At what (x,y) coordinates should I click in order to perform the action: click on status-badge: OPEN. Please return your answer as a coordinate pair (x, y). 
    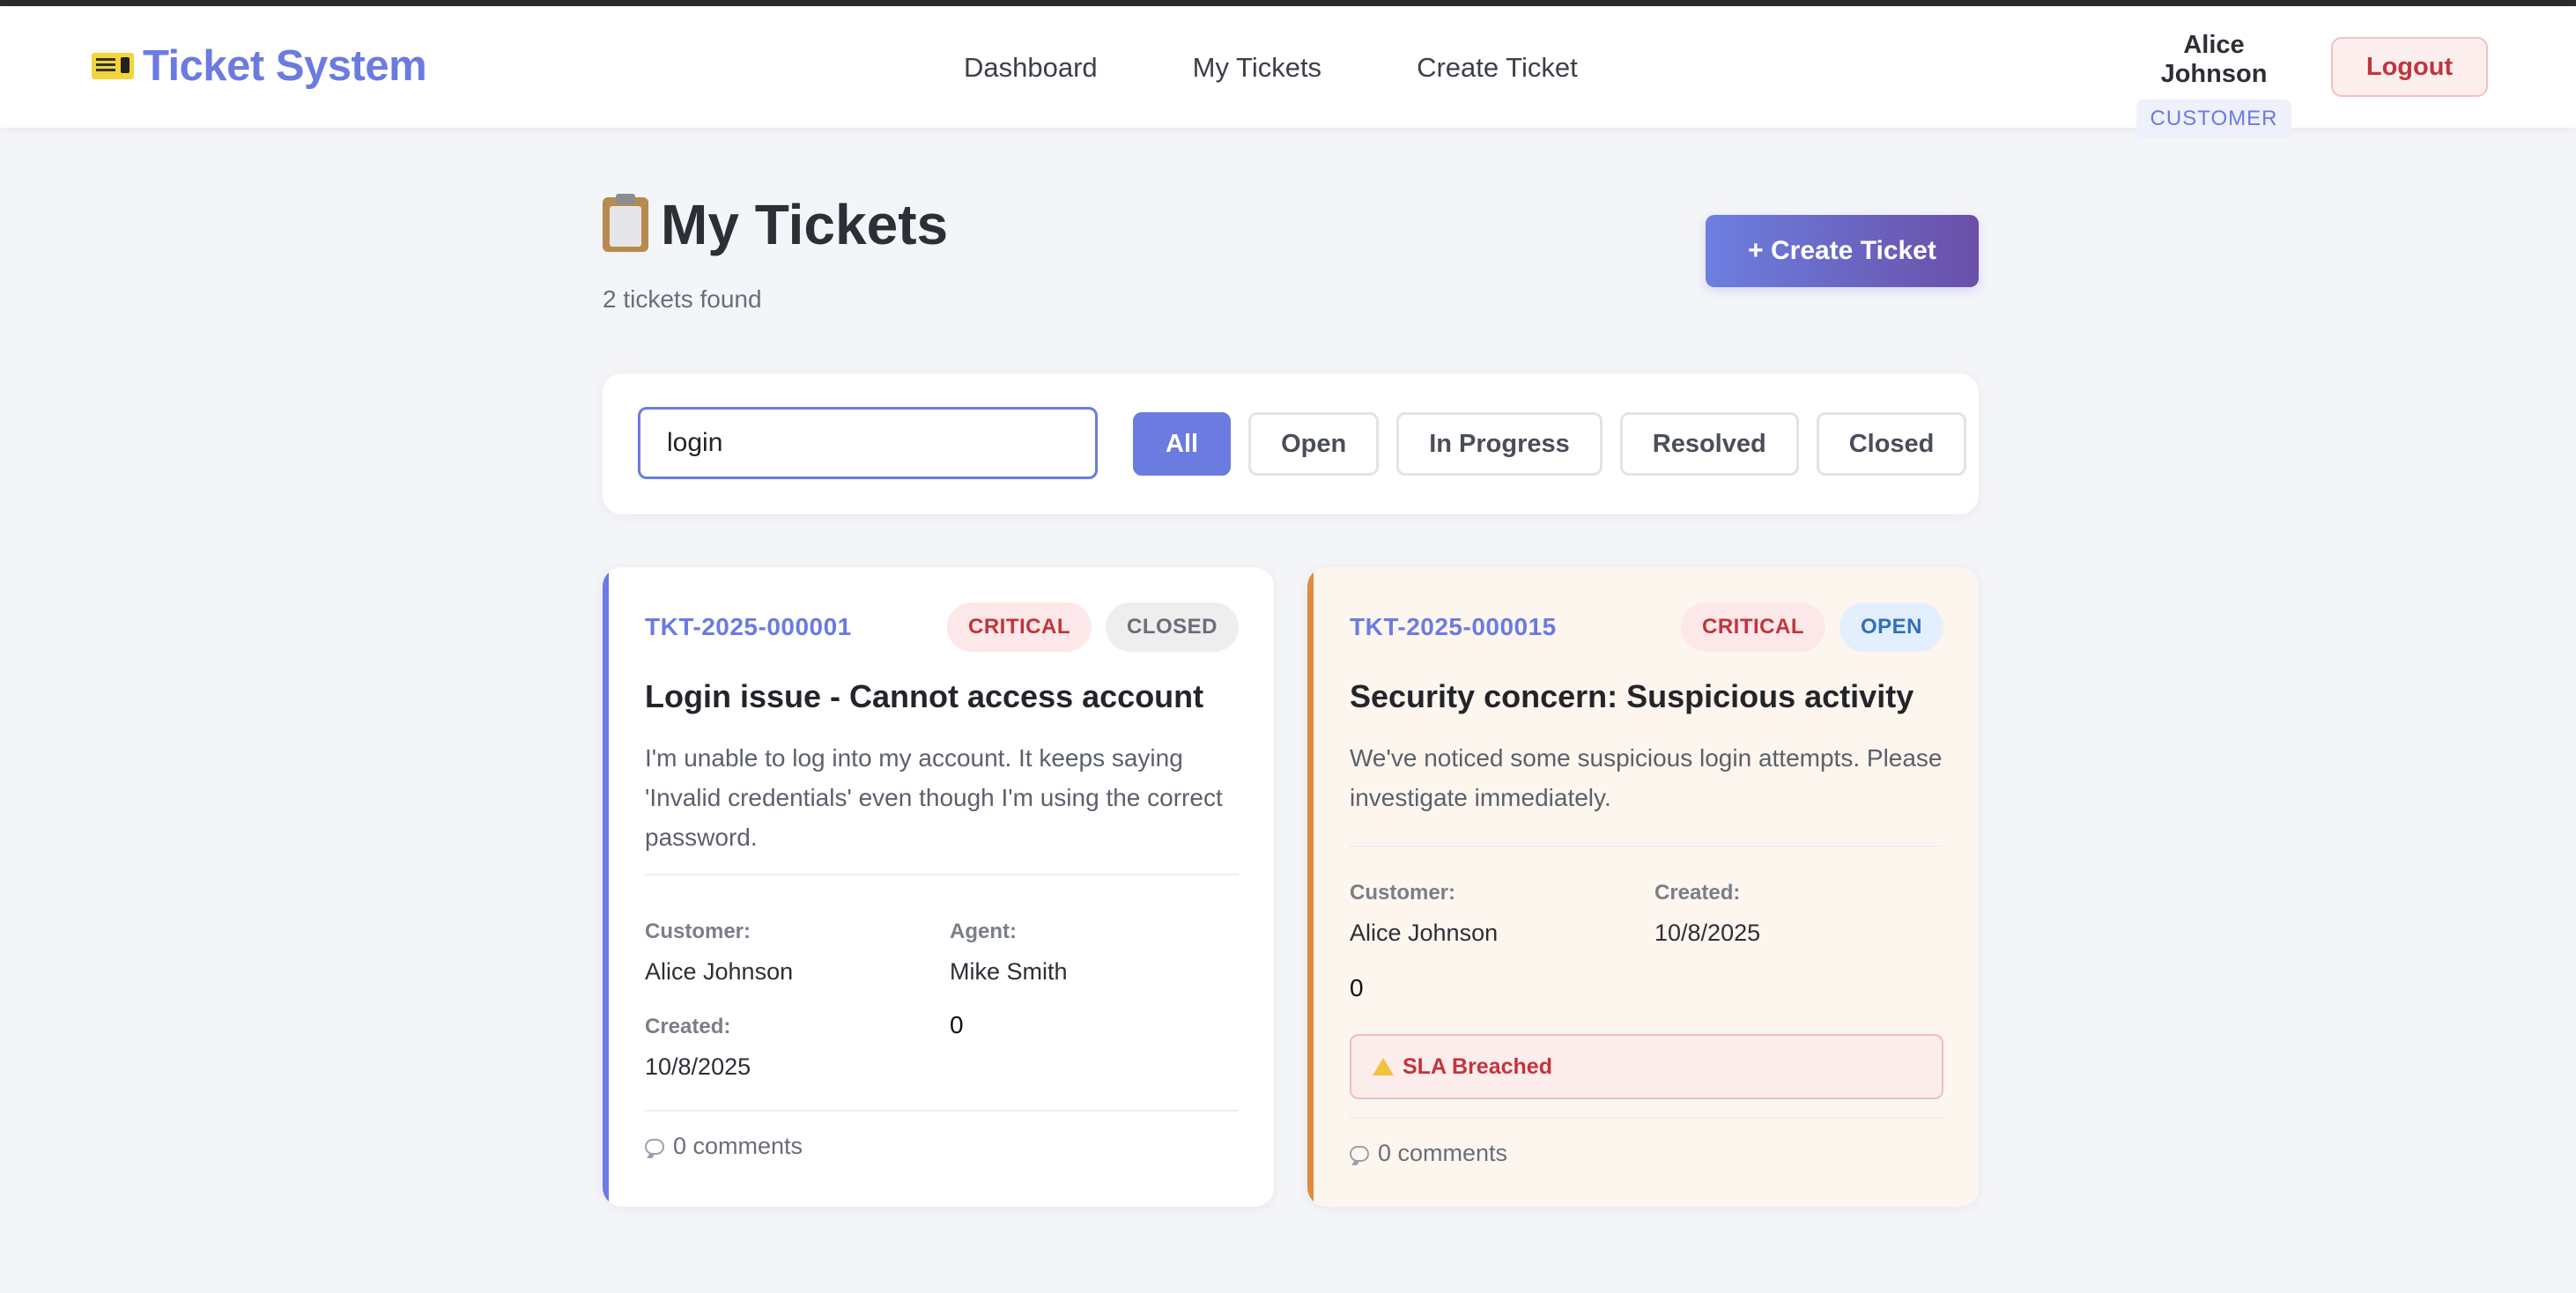
    Looking at the image, I should click on (1891, 627).